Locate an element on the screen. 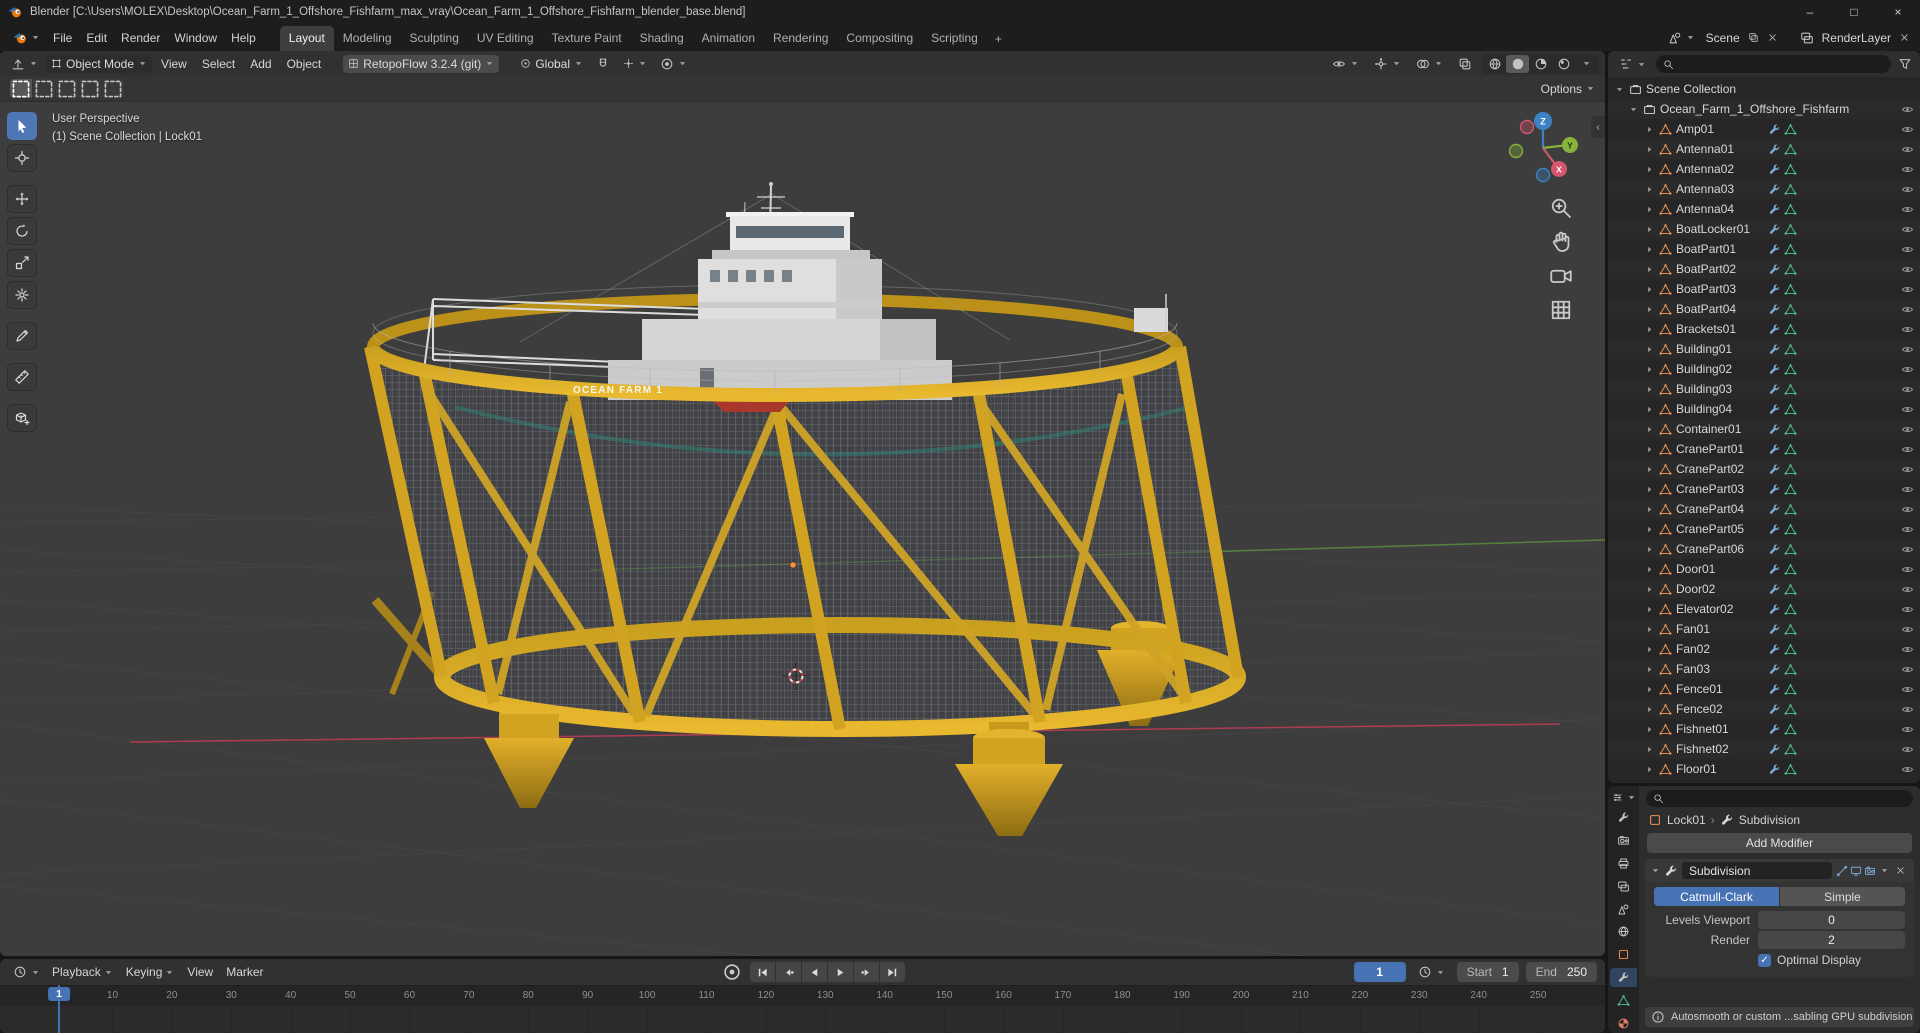 The height and width of the screenshot is (1033, 1920). outliner-row-container01: Container01 is located at coordinates (1764, 429).